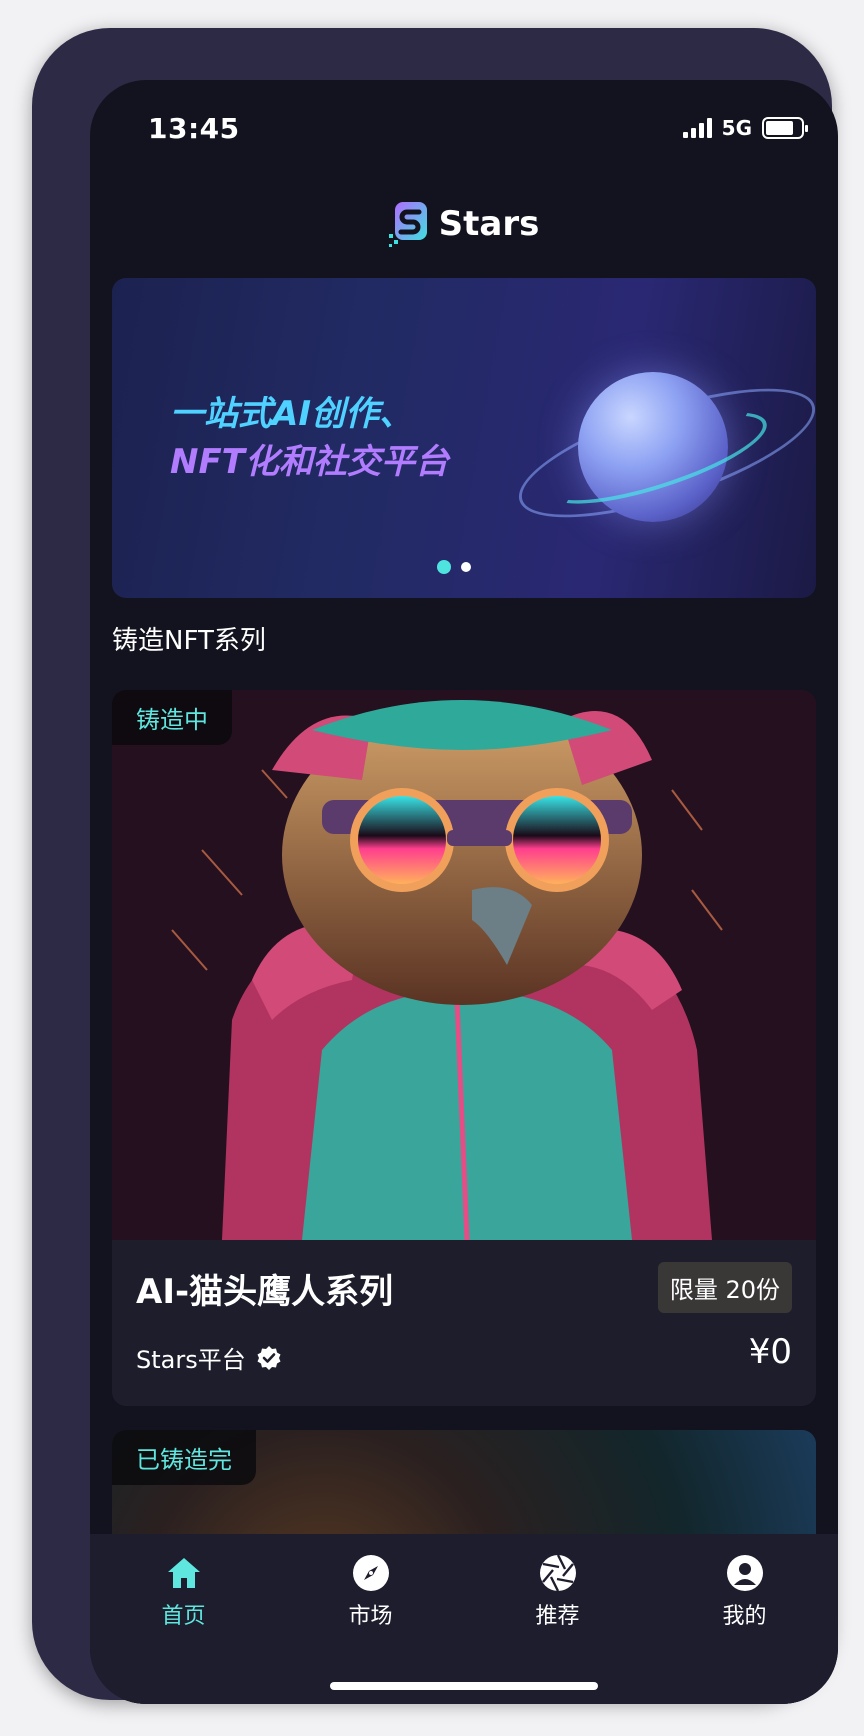 Image resolution: width=864 pixels, height=1736 pixels. I want to click on banner-line-2: NFT化和社交平台, so click(309, 462).